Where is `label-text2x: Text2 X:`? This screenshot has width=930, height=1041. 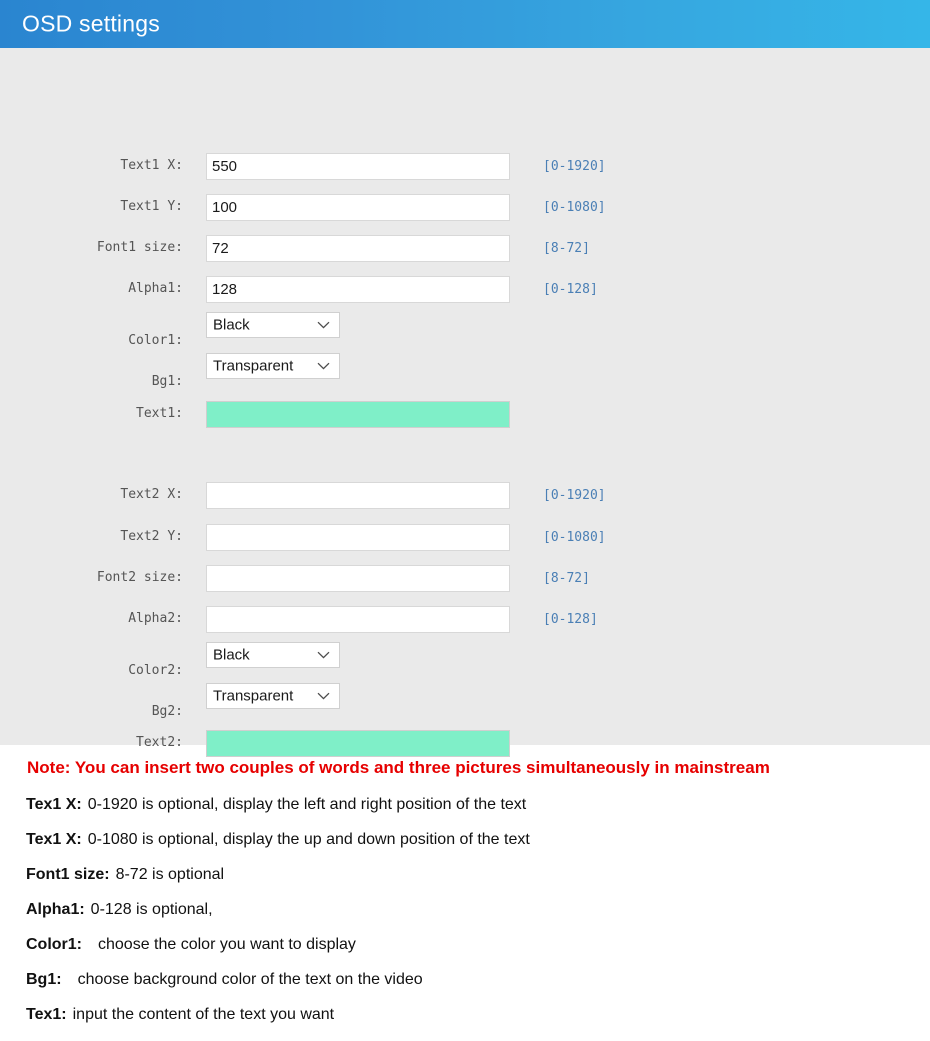
label-text2x: Text2 X: is located at coordinates (151, 494).